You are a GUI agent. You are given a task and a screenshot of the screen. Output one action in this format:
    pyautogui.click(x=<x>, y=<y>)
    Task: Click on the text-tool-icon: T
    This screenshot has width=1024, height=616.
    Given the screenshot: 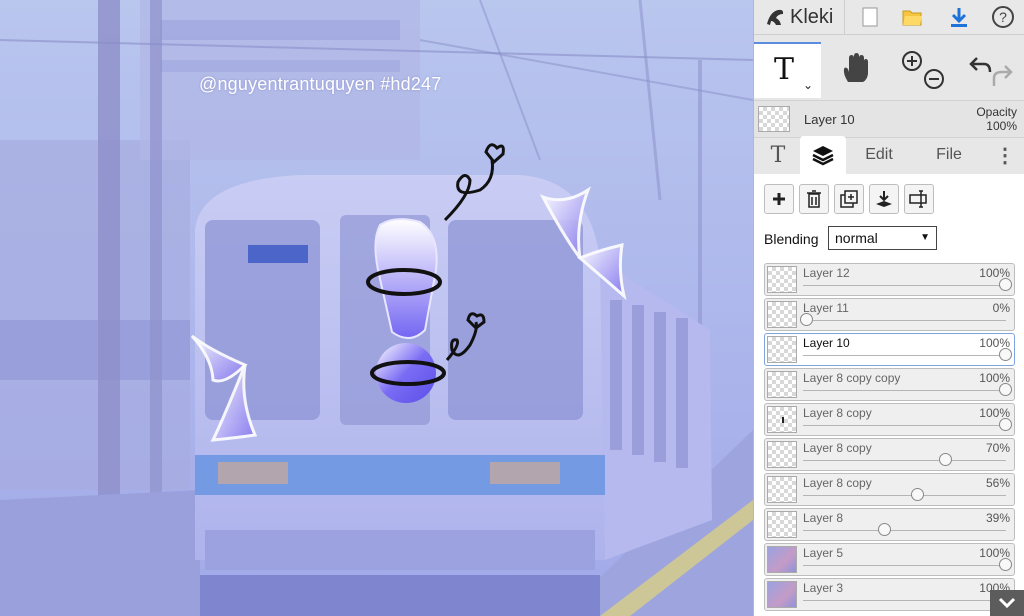 What is the action you would take?
    pyautogui.click(x=784, y=69)
    